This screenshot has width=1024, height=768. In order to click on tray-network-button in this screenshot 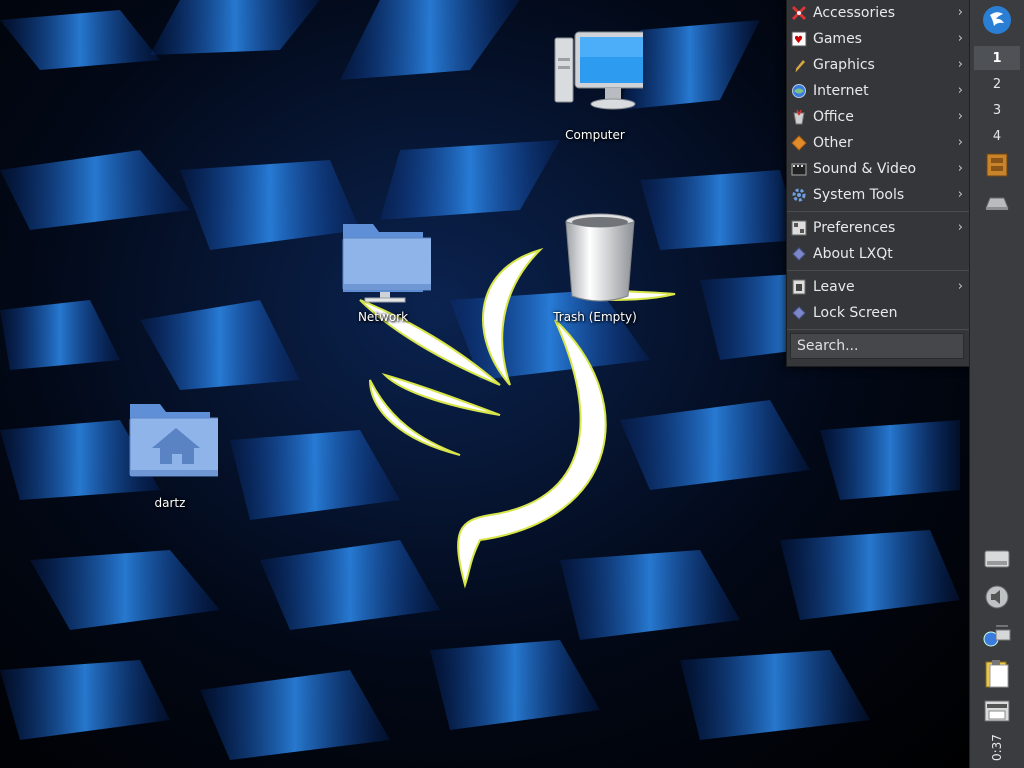, I will do `click(997, 637)`.